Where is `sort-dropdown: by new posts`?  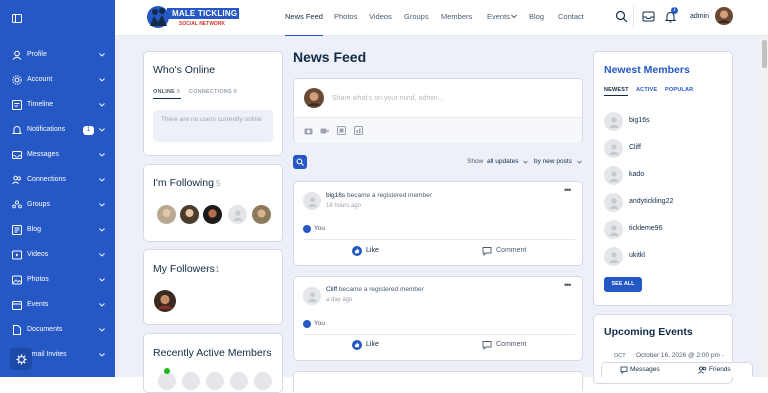
sort-dropdown: by new posts is located at coordinates (553, 161).